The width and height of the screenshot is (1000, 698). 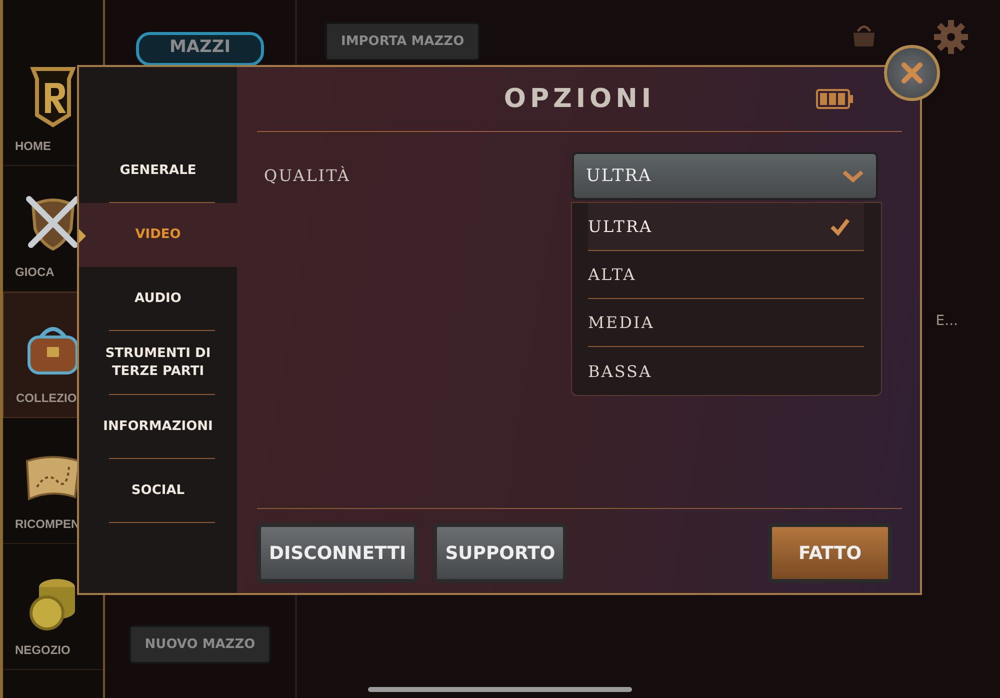 What do you see at coordinates (308, 176) in the screenshot?
I see `quality-label: QUALITÀ` at bounding box center [308, 176].